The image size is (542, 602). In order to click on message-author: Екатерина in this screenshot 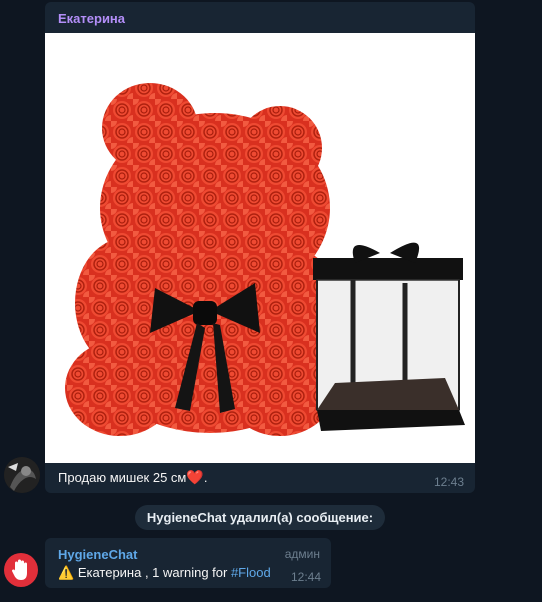, I will do `click(91, 18)`.